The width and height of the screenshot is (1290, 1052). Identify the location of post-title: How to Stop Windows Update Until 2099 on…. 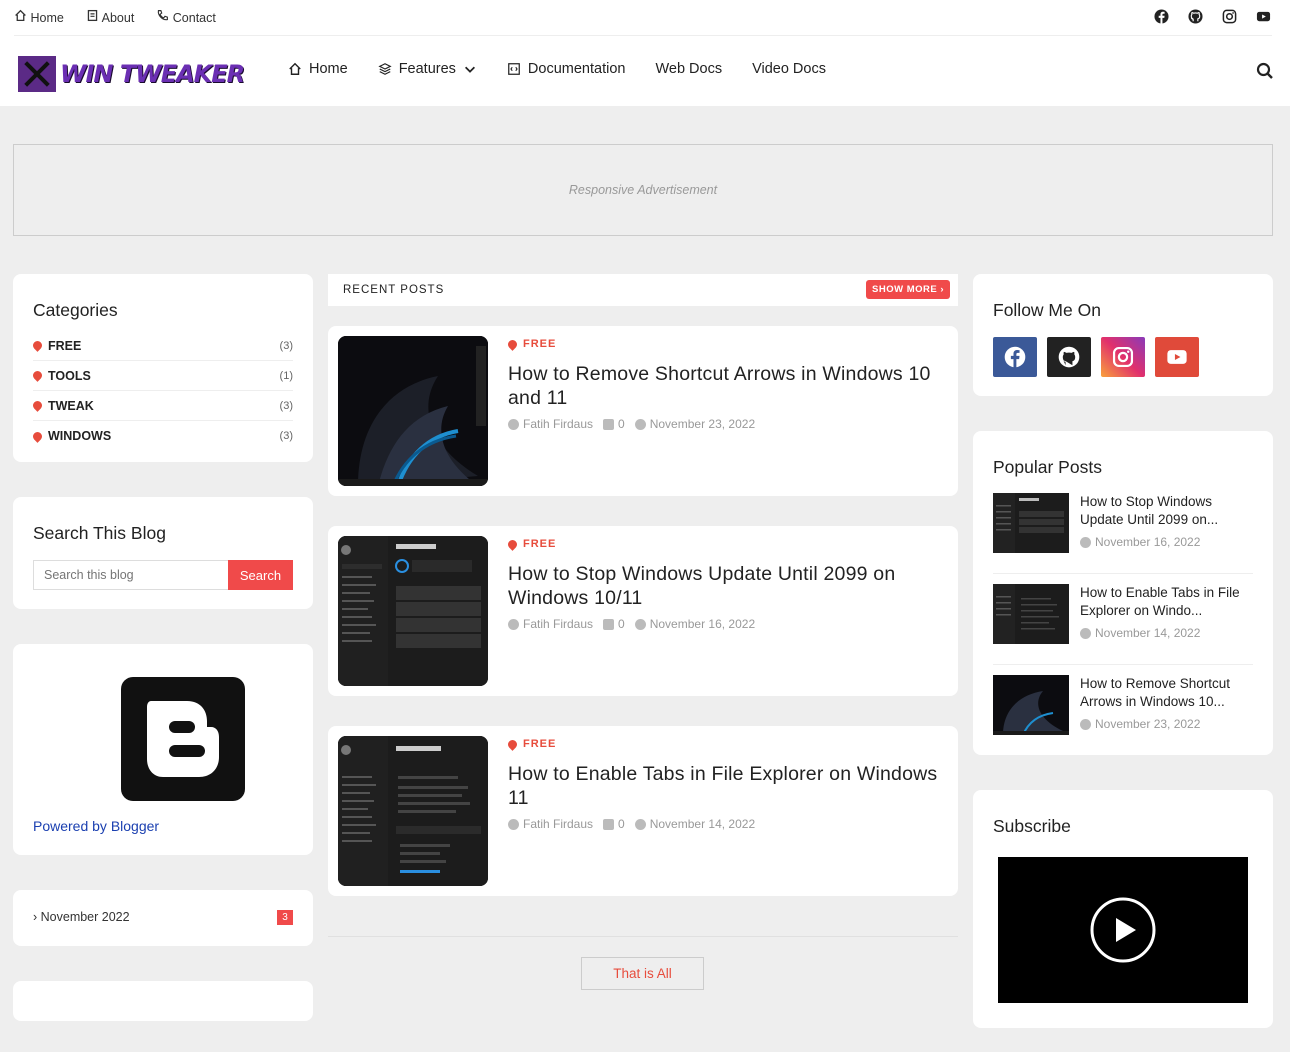
(728, 586).